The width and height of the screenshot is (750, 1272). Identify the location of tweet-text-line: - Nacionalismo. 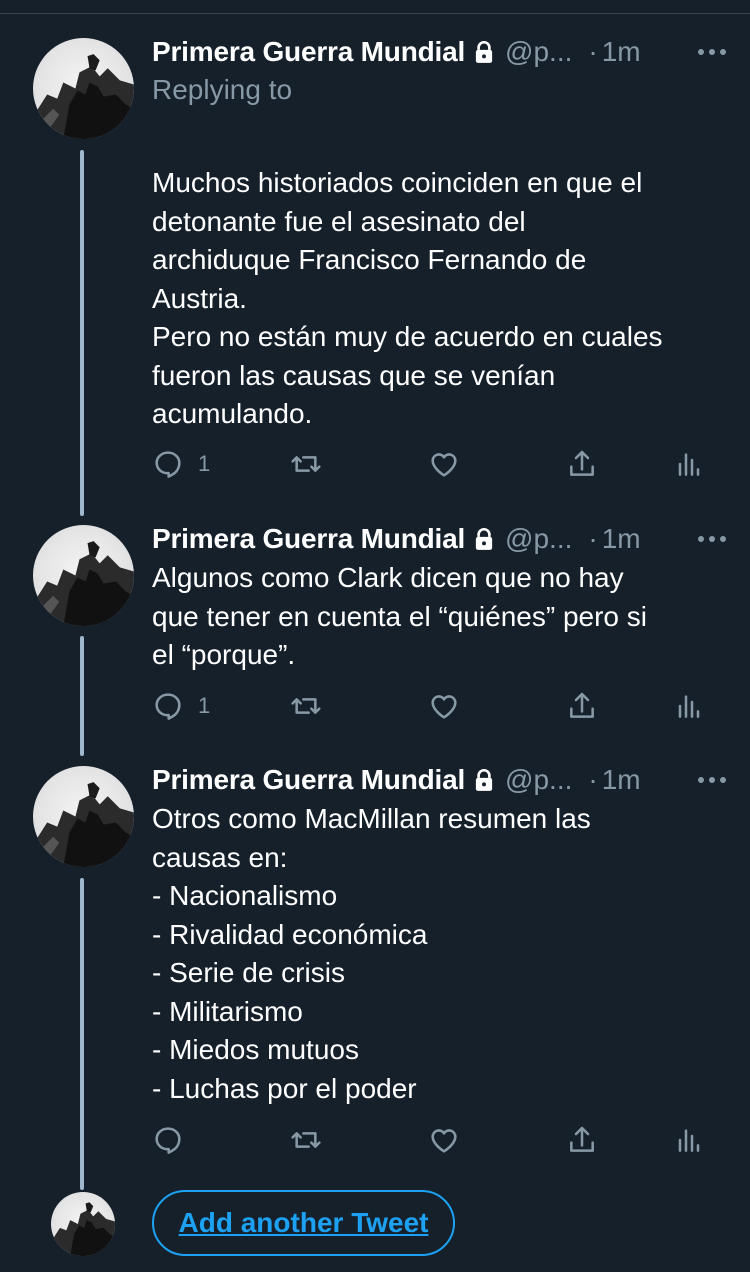
(245, 895).